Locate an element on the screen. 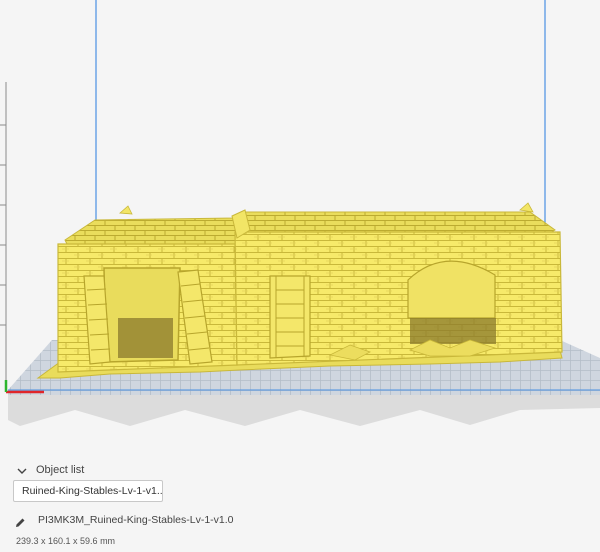 This screenshot has width=600, height=552. pencil-icon is located at coordinates (20, 521).